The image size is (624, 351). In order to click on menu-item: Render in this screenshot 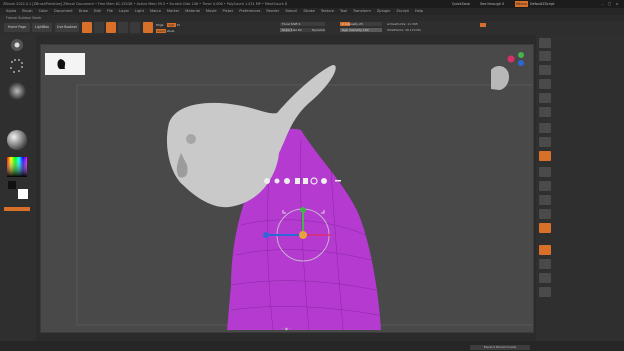, I will do `click(272, 11)`.